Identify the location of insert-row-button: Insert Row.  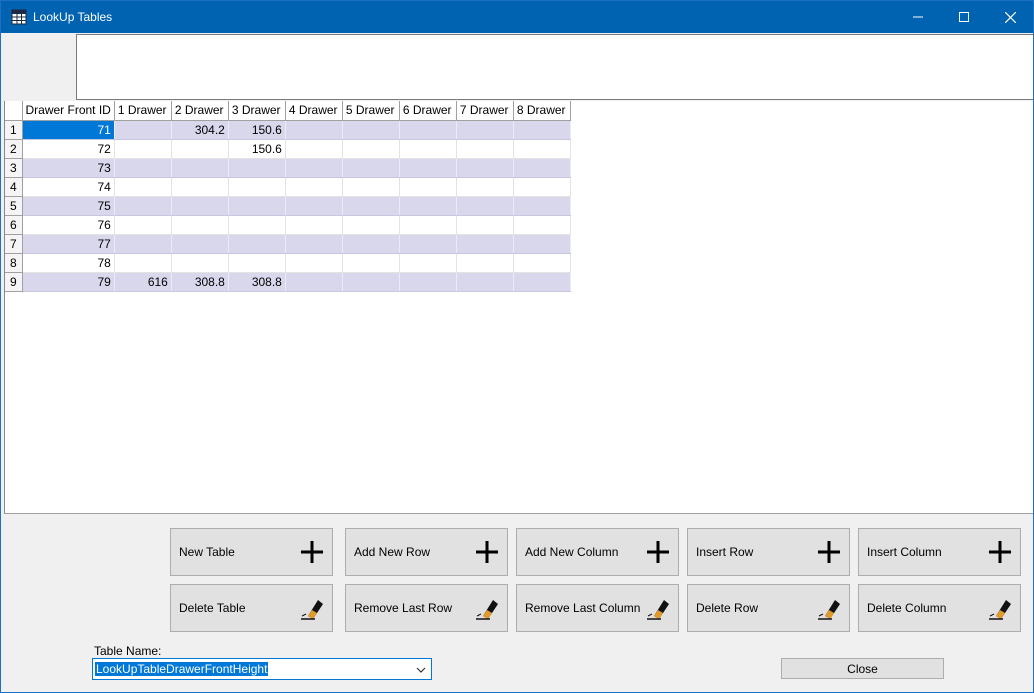
(768, 552).